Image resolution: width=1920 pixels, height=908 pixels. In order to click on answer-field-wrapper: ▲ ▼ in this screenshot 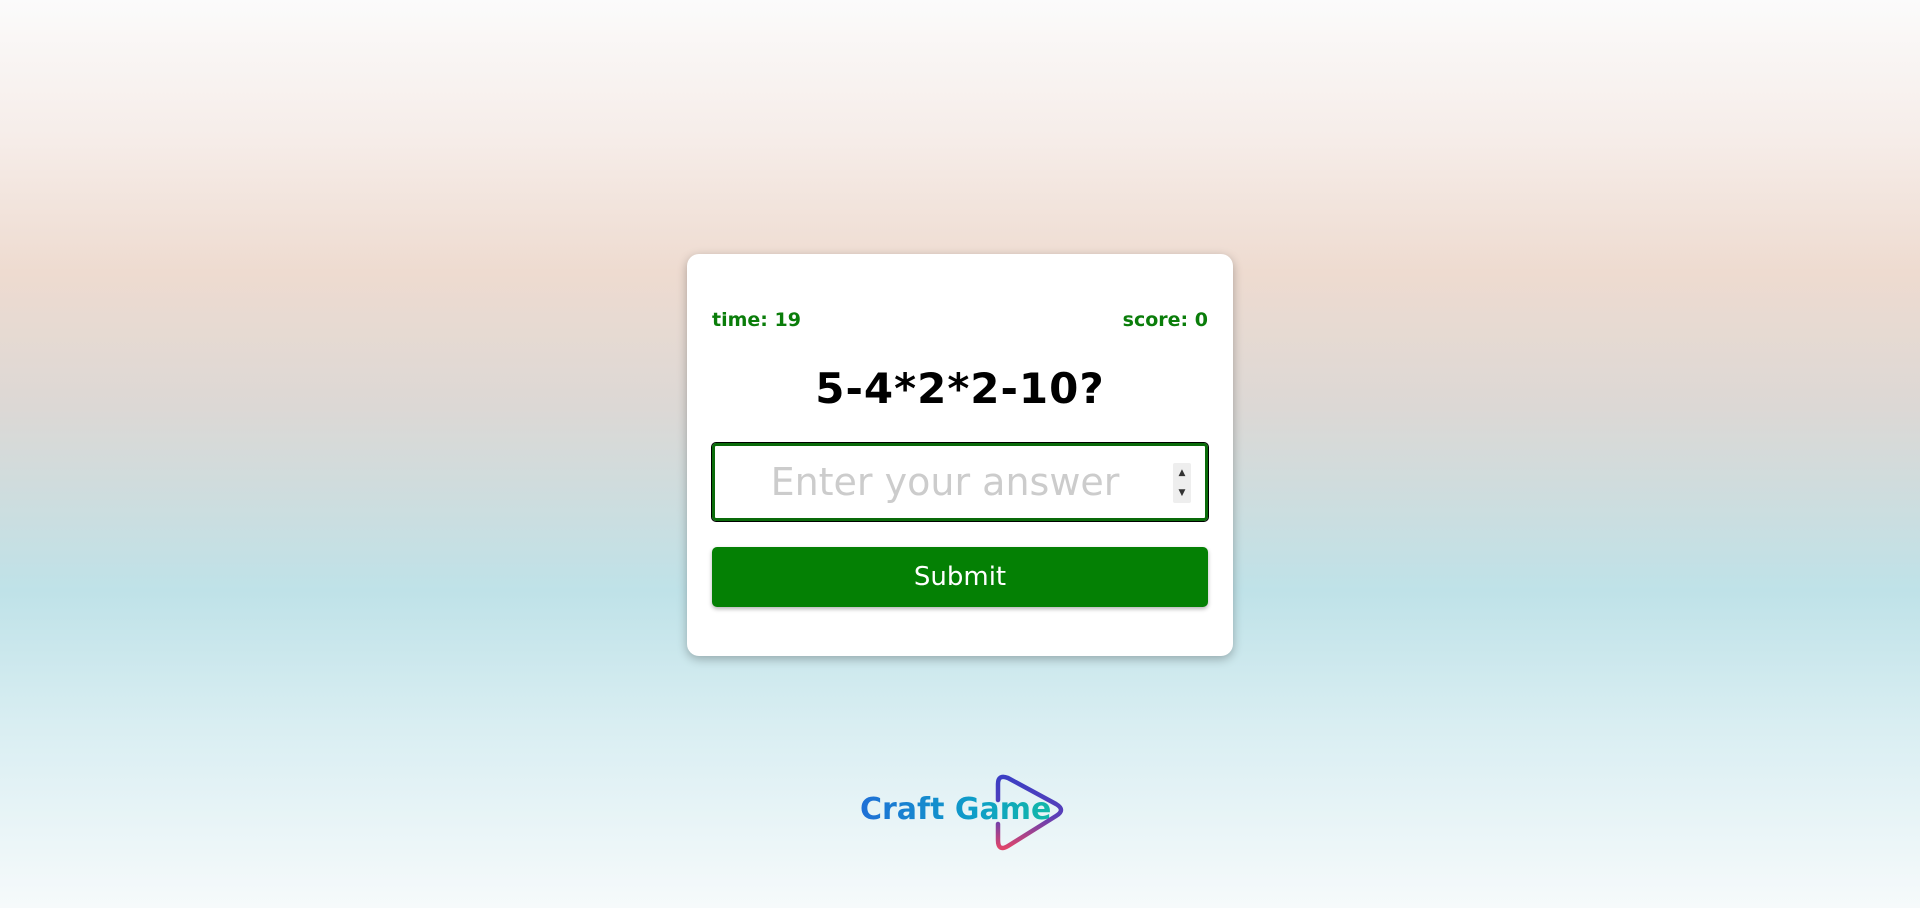, I will do `click(960, 482)`.